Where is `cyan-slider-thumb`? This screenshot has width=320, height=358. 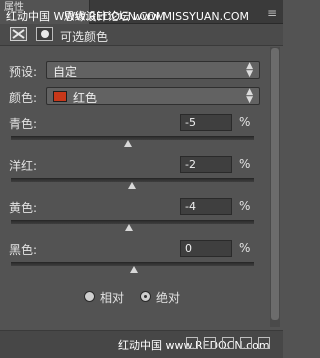 cyan-slider-thumb is located at coordinates (128, 143).